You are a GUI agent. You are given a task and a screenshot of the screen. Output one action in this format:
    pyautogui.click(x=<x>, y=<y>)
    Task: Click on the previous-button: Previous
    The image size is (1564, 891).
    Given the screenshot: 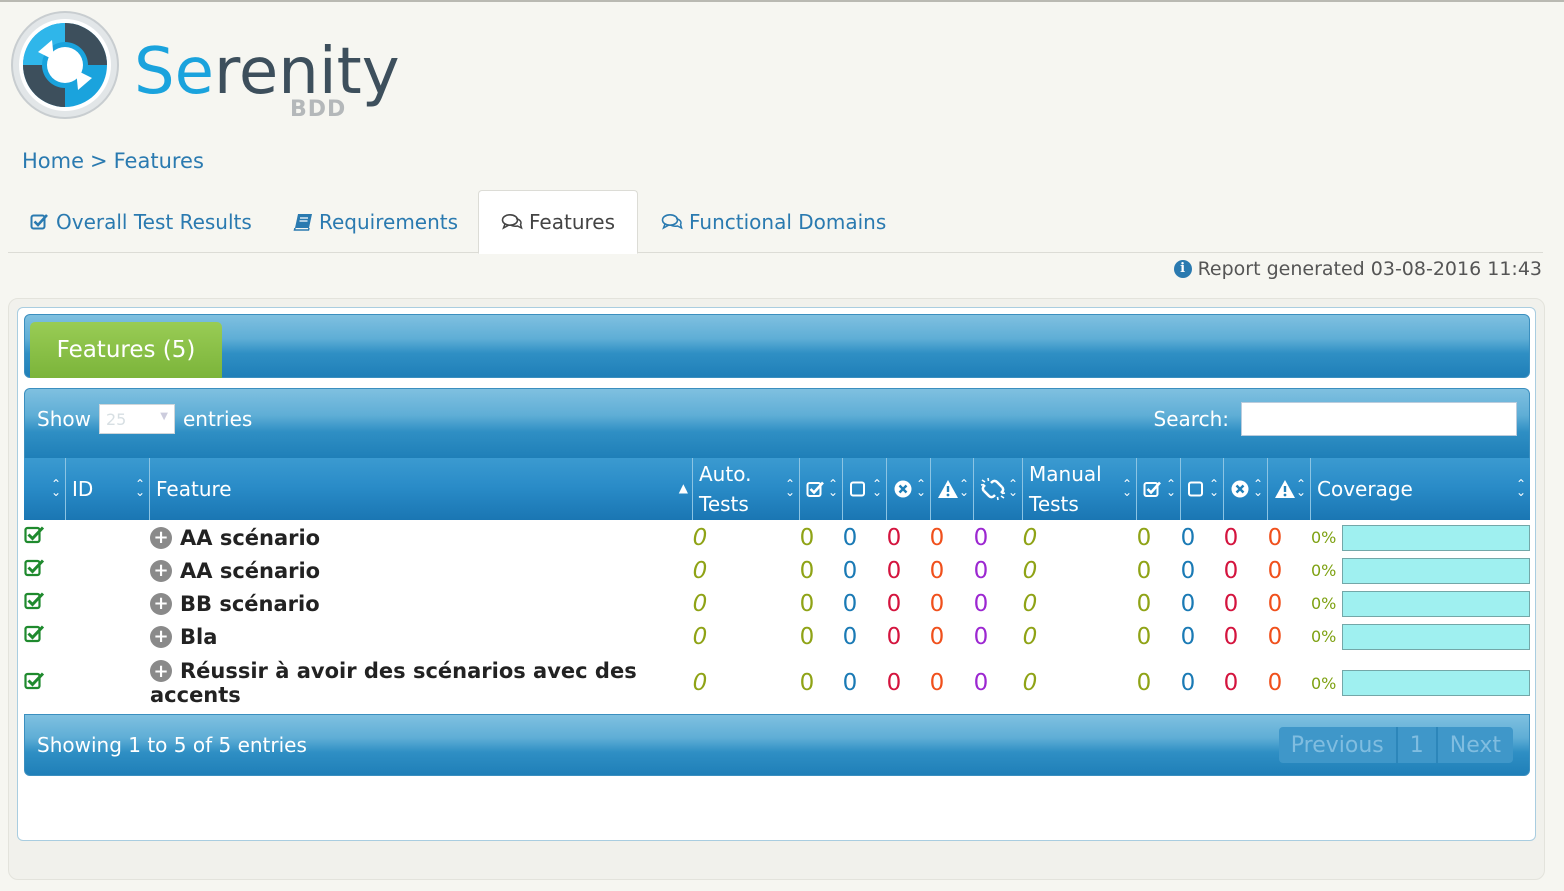 What is the action you would take?
    pyautogui.click(x=1338, y=745)
    